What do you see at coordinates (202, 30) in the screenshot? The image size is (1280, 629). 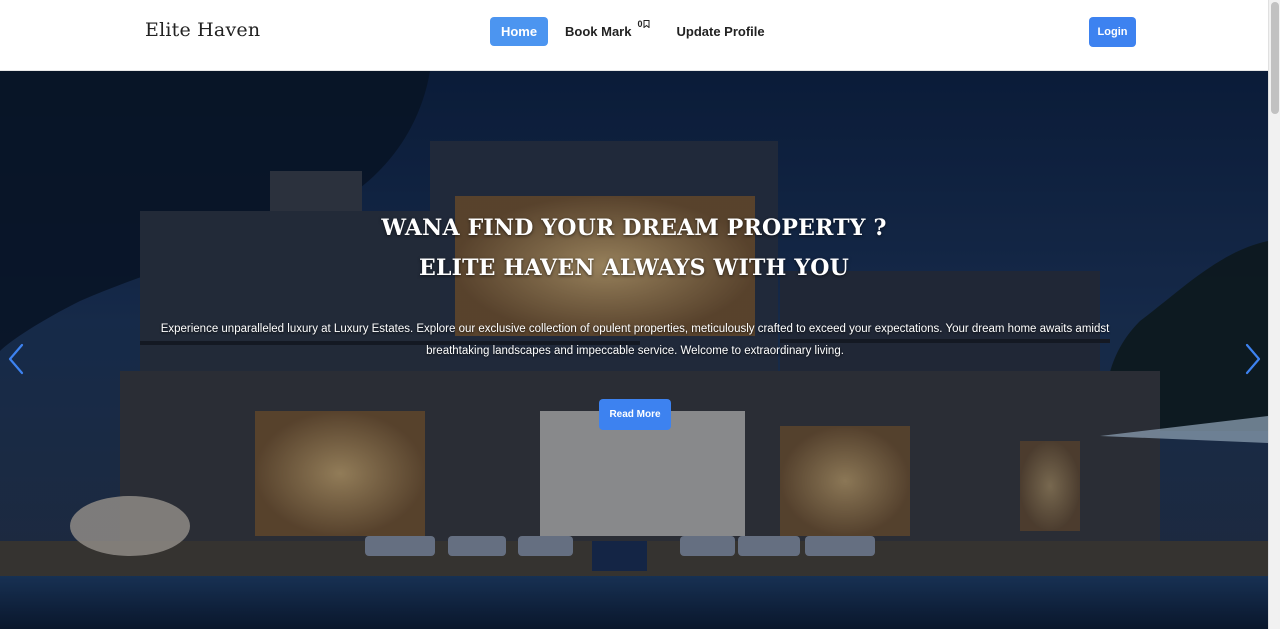 I see `brand-logo: Elite Haven` at bounding box center [202, 30].